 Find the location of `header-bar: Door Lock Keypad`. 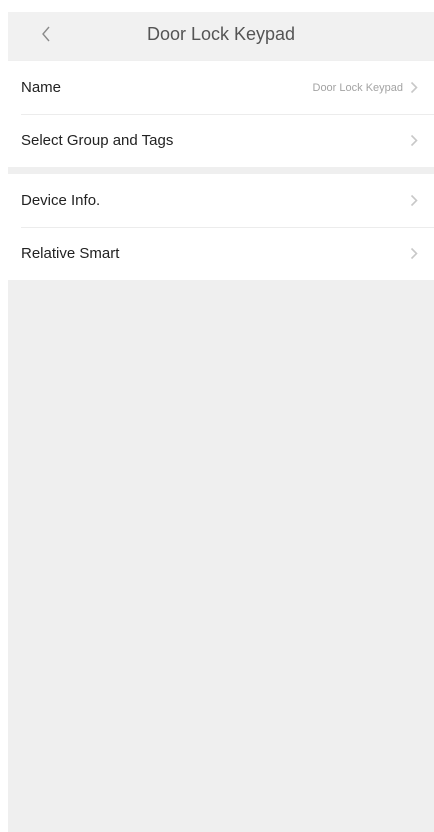

header-bar: Door Lock Keypad is located at coordinates (221, 36).